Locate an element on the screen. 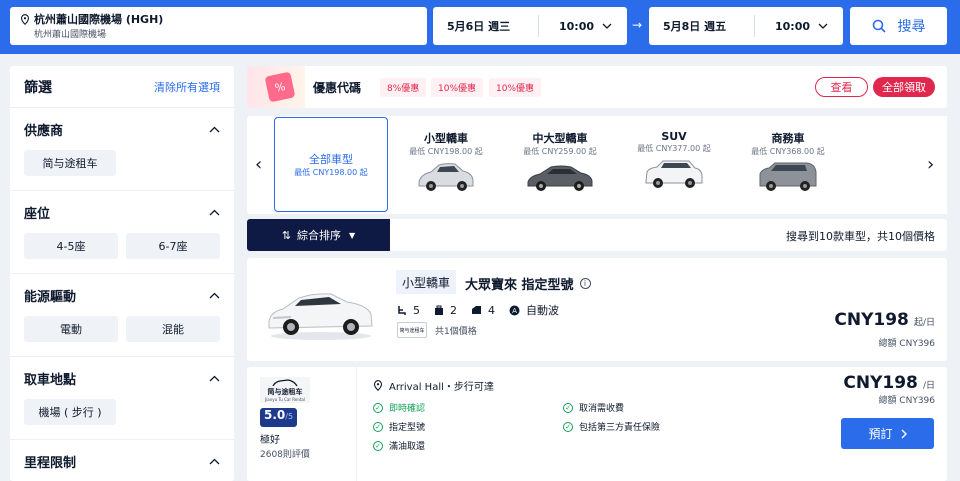 The image size is (960, 481). filter-section-vendor: 供應商 简与途租车 is located at coordinates (122, 149).